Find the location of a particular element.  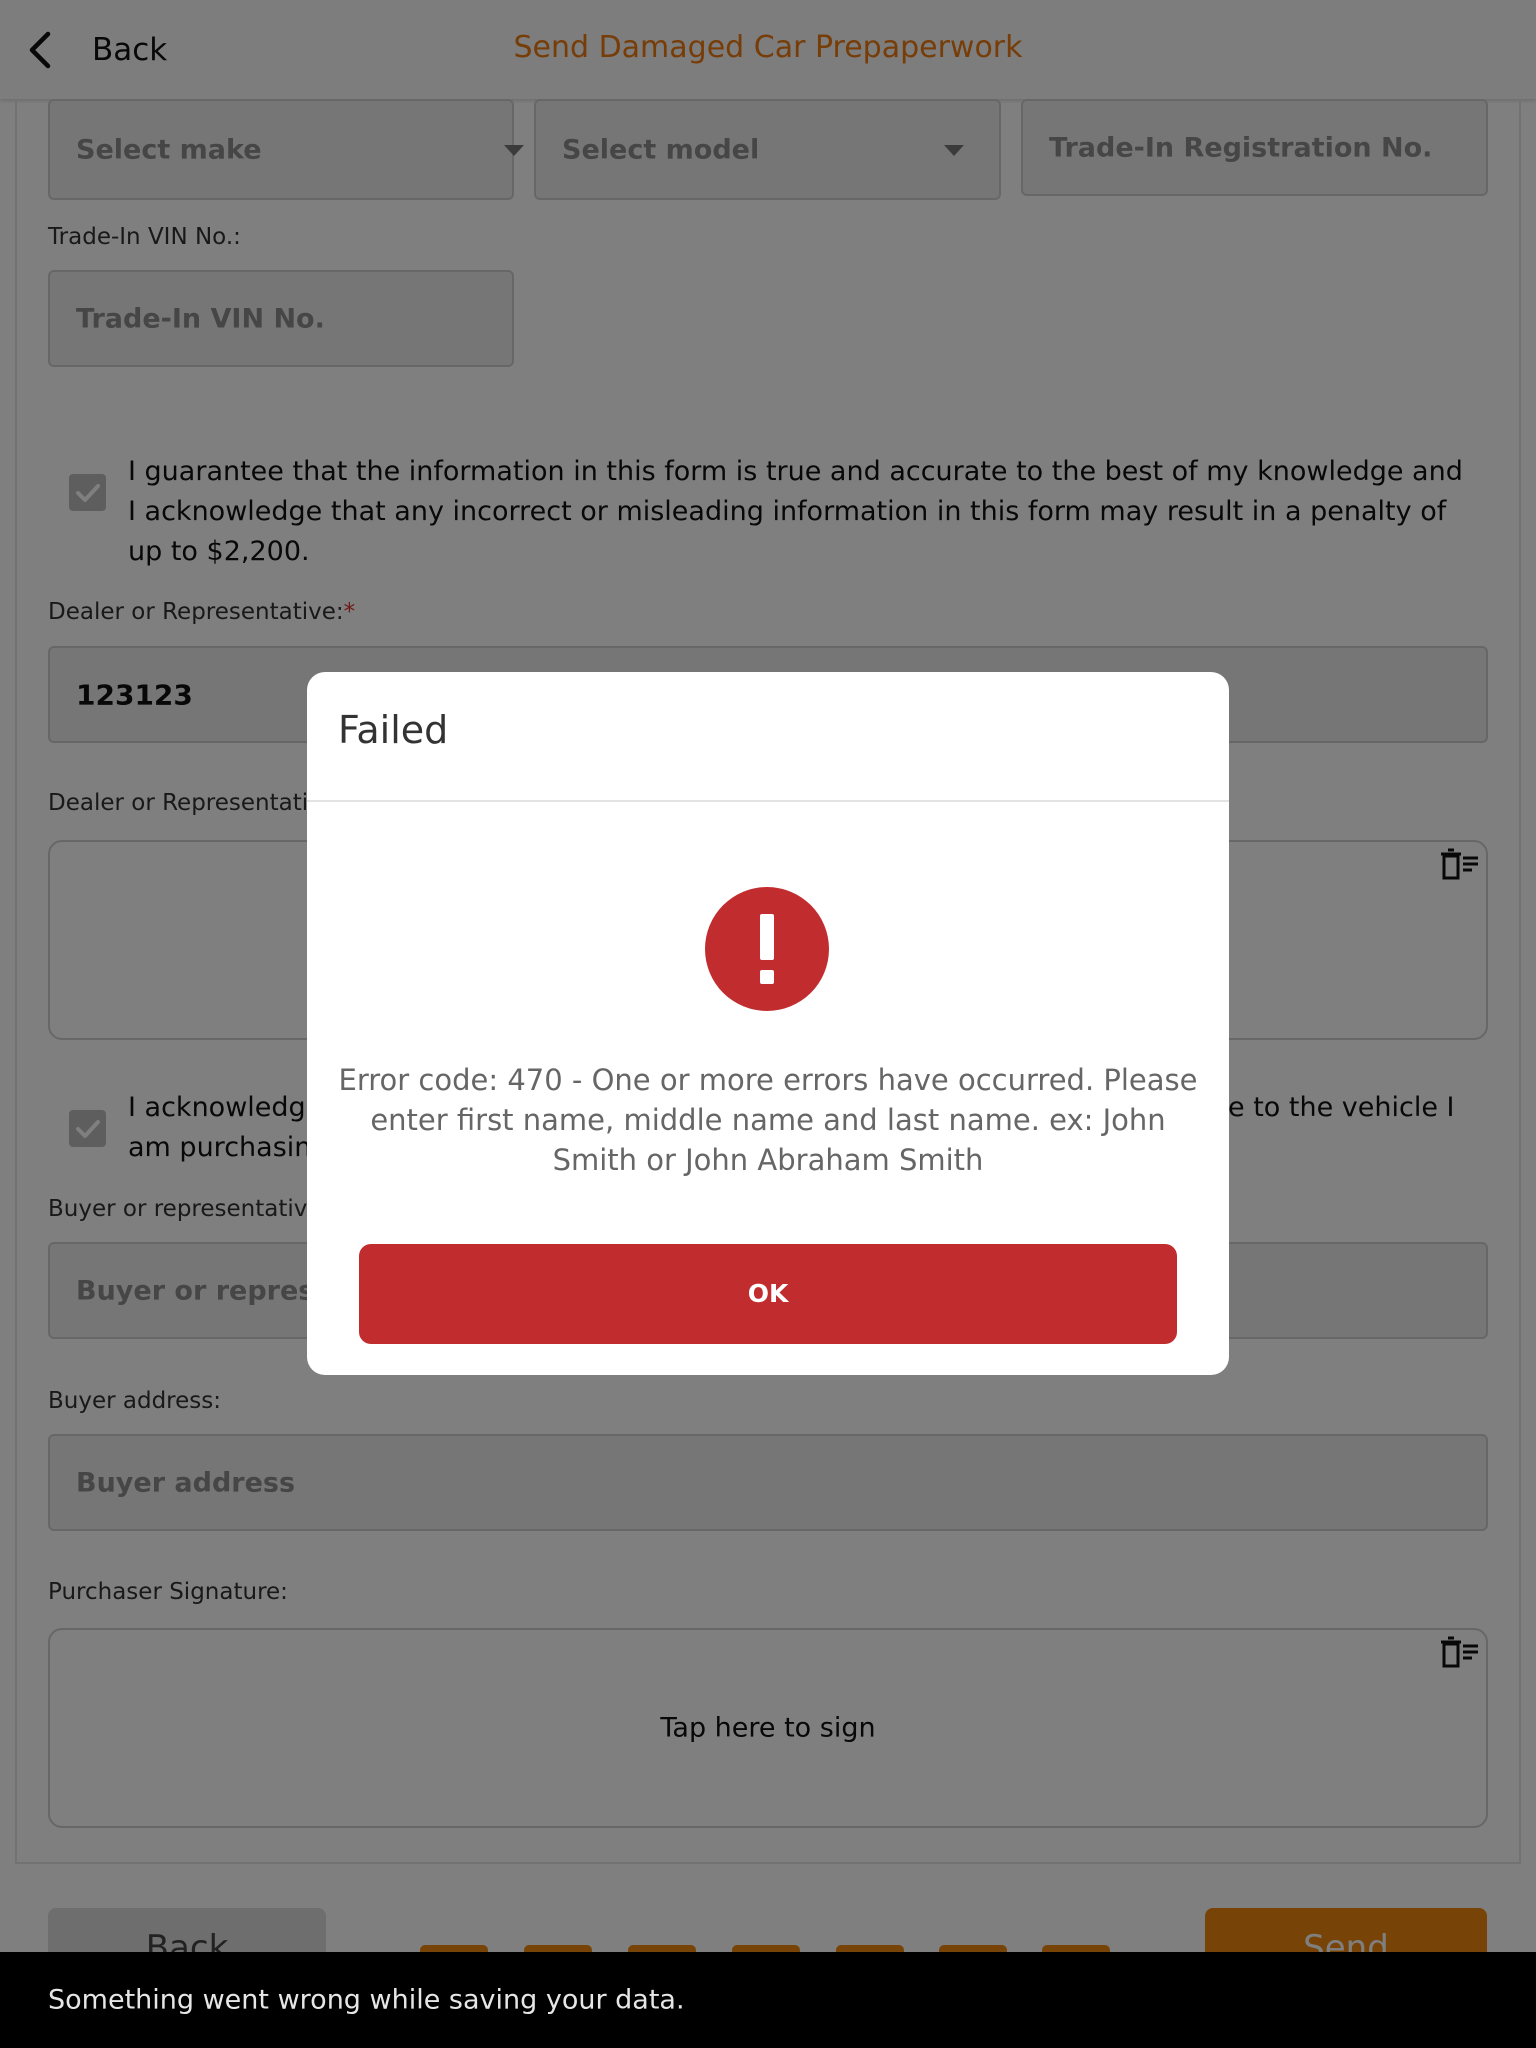

dialog-divider is located at coordinates (768, 801).